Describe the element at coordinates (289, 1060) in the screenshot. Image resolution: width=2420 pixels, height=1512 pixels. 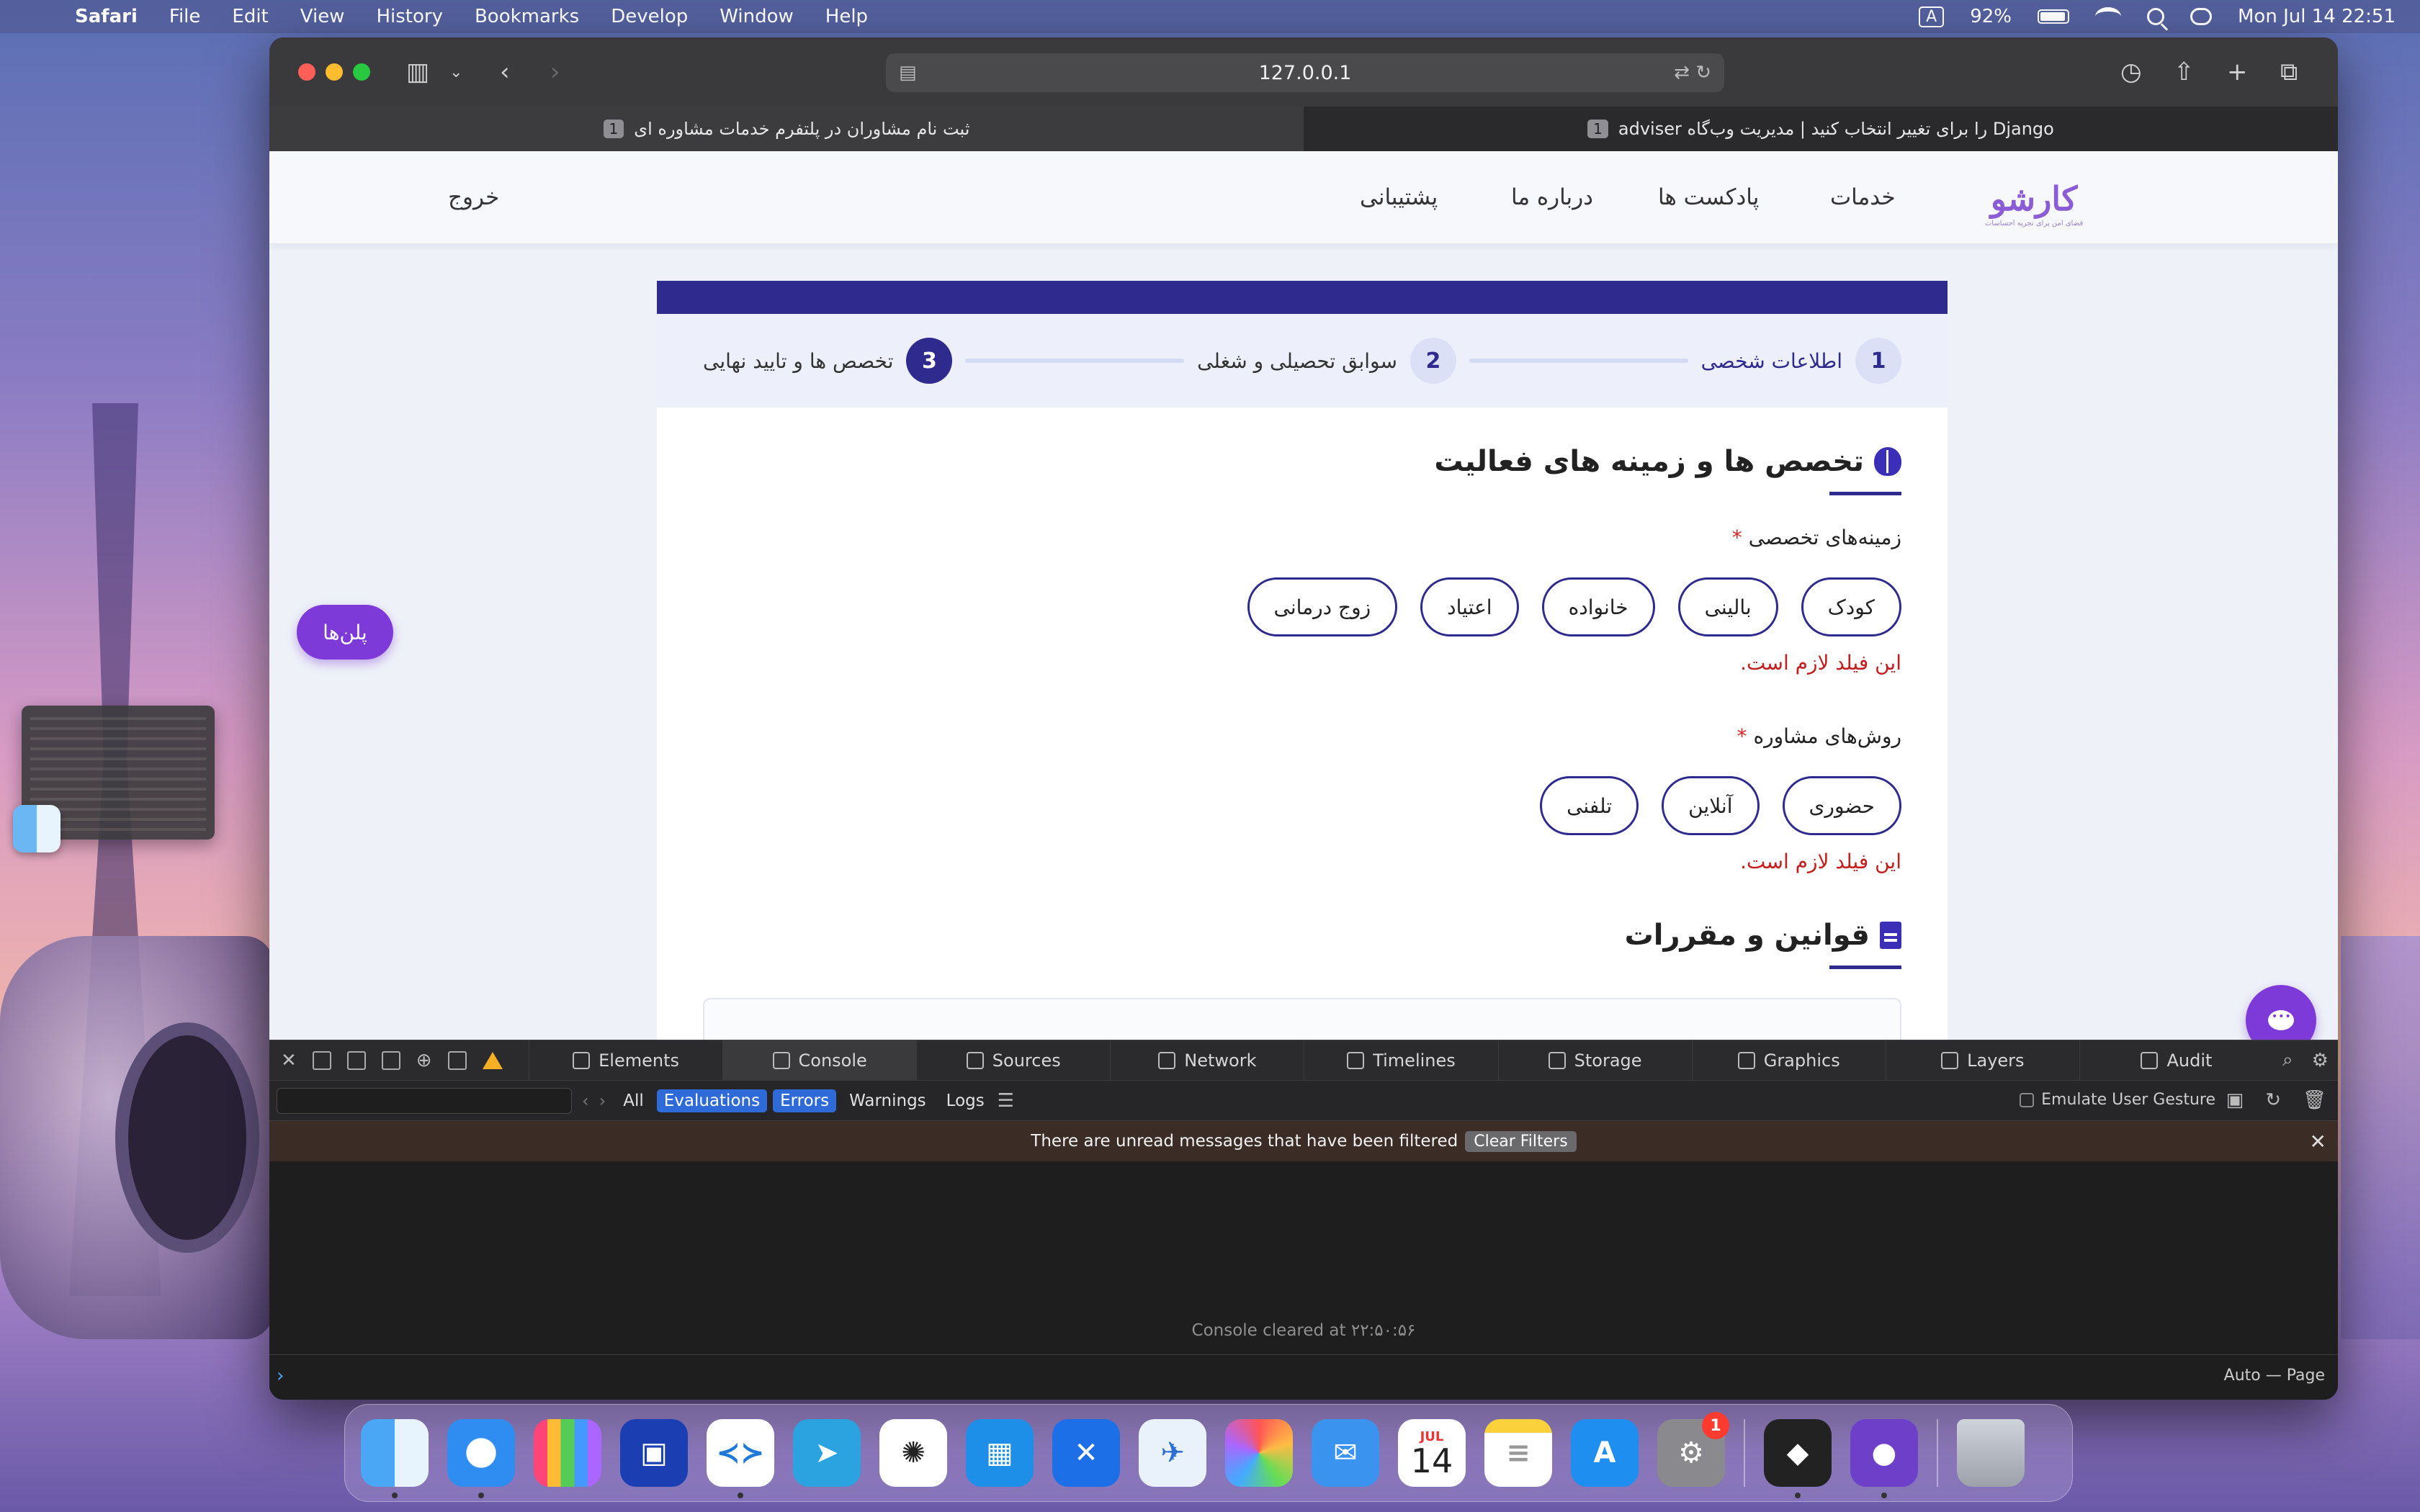
I see `close-inspector-icon: ✕` at that location.